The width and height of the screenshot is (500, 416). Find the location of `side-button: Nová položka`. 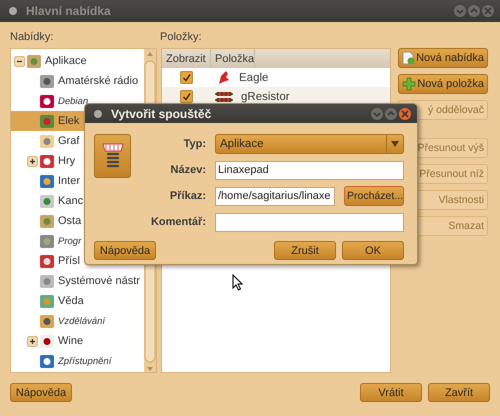

side-button: Nová položka is located at coordinates (443, 84).